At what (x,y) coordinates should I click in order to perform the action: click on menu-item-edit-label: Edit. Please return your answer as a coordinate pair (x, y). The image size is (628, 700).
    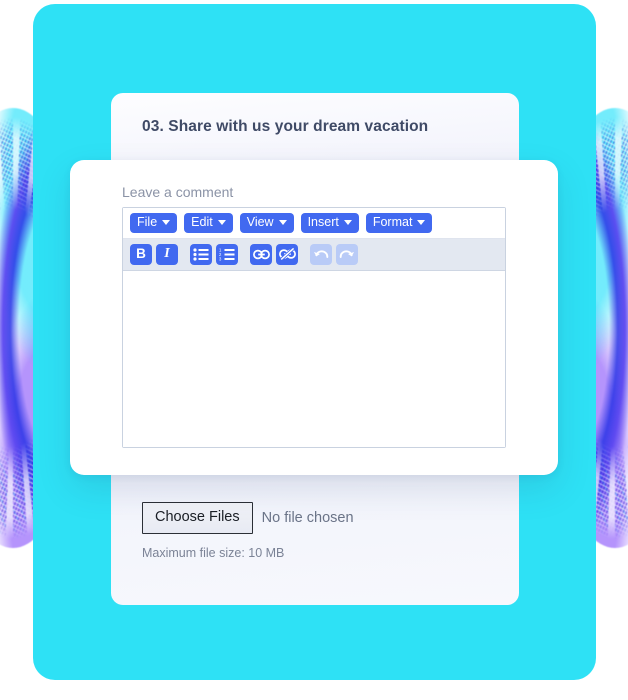
    Looking at the image, I should click on (202, 222).